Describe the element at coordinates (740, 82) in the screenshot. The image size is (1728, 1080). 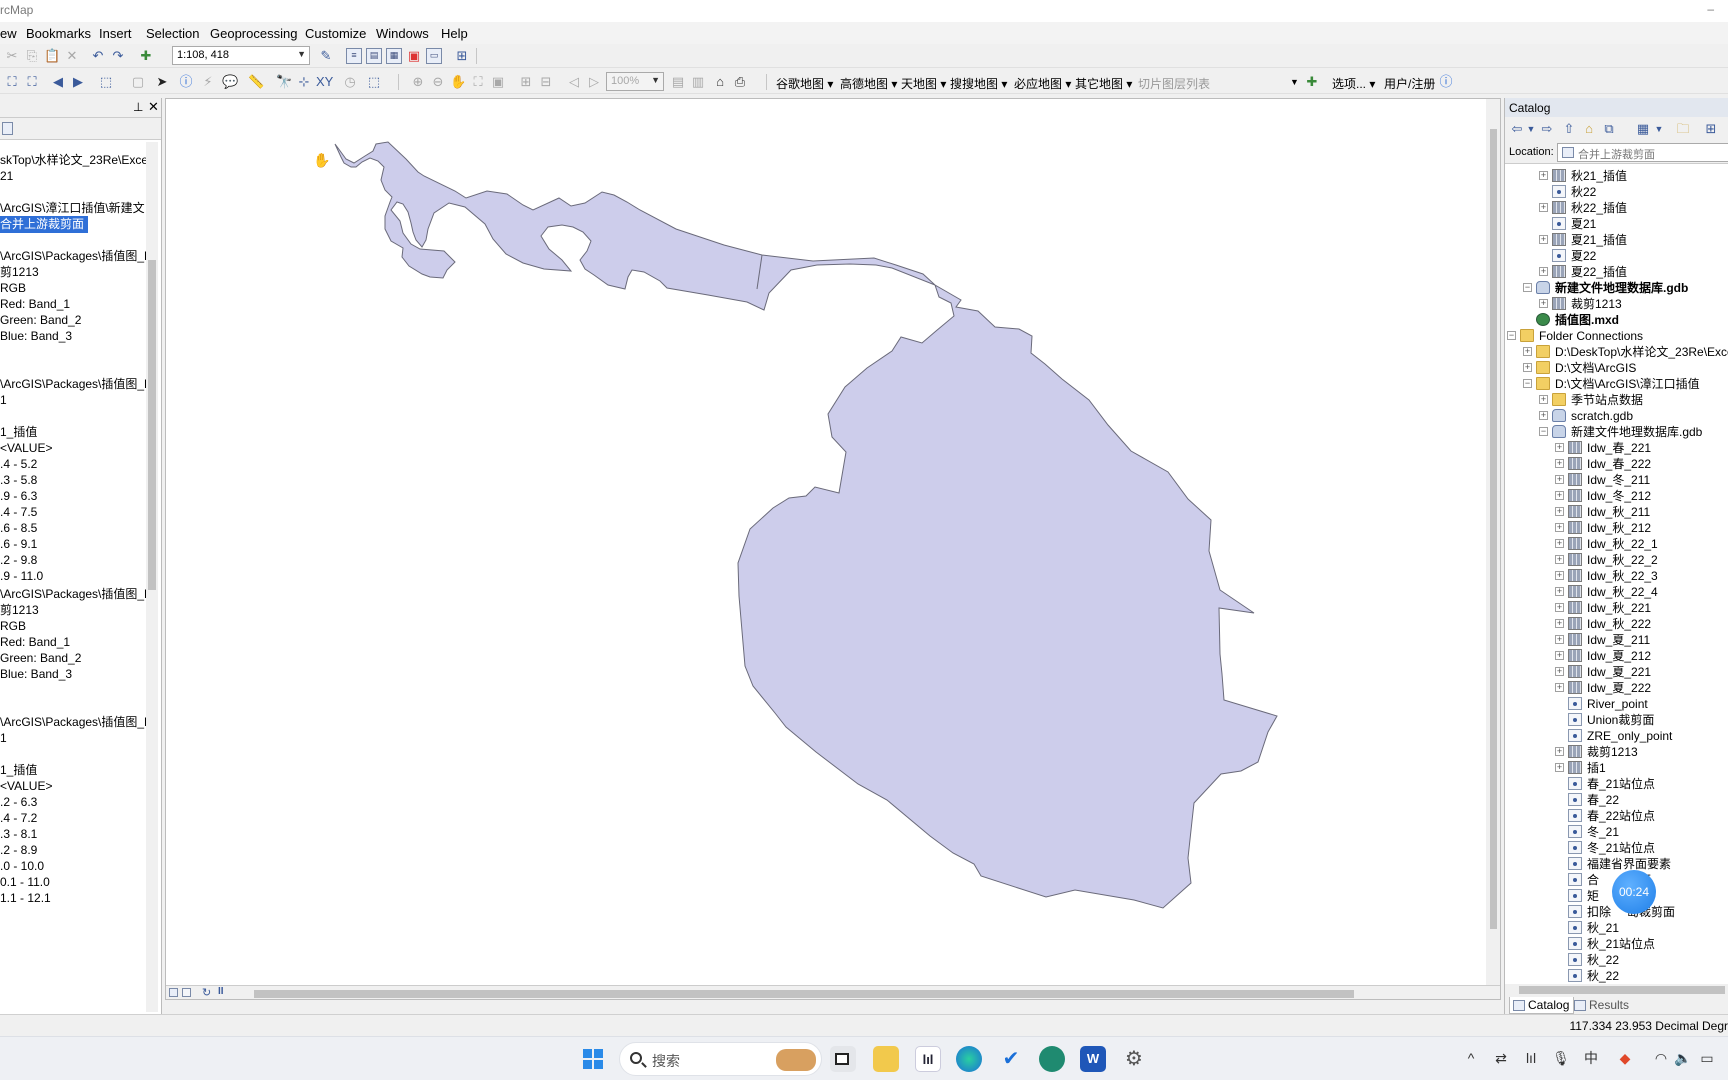
I see `data-driven-pages-icon: ⎙` at that location.